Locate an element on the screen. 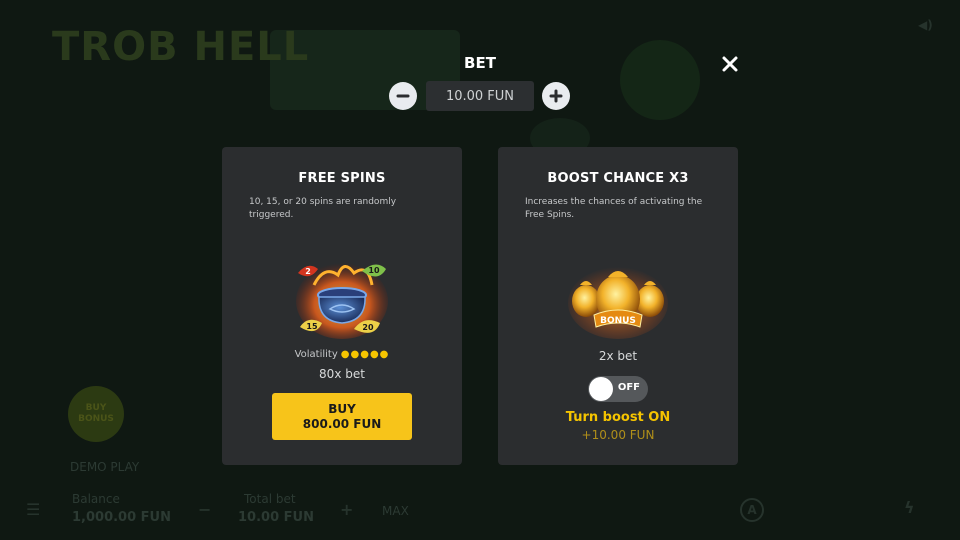  close-icon is located at coordinates (730, 64).